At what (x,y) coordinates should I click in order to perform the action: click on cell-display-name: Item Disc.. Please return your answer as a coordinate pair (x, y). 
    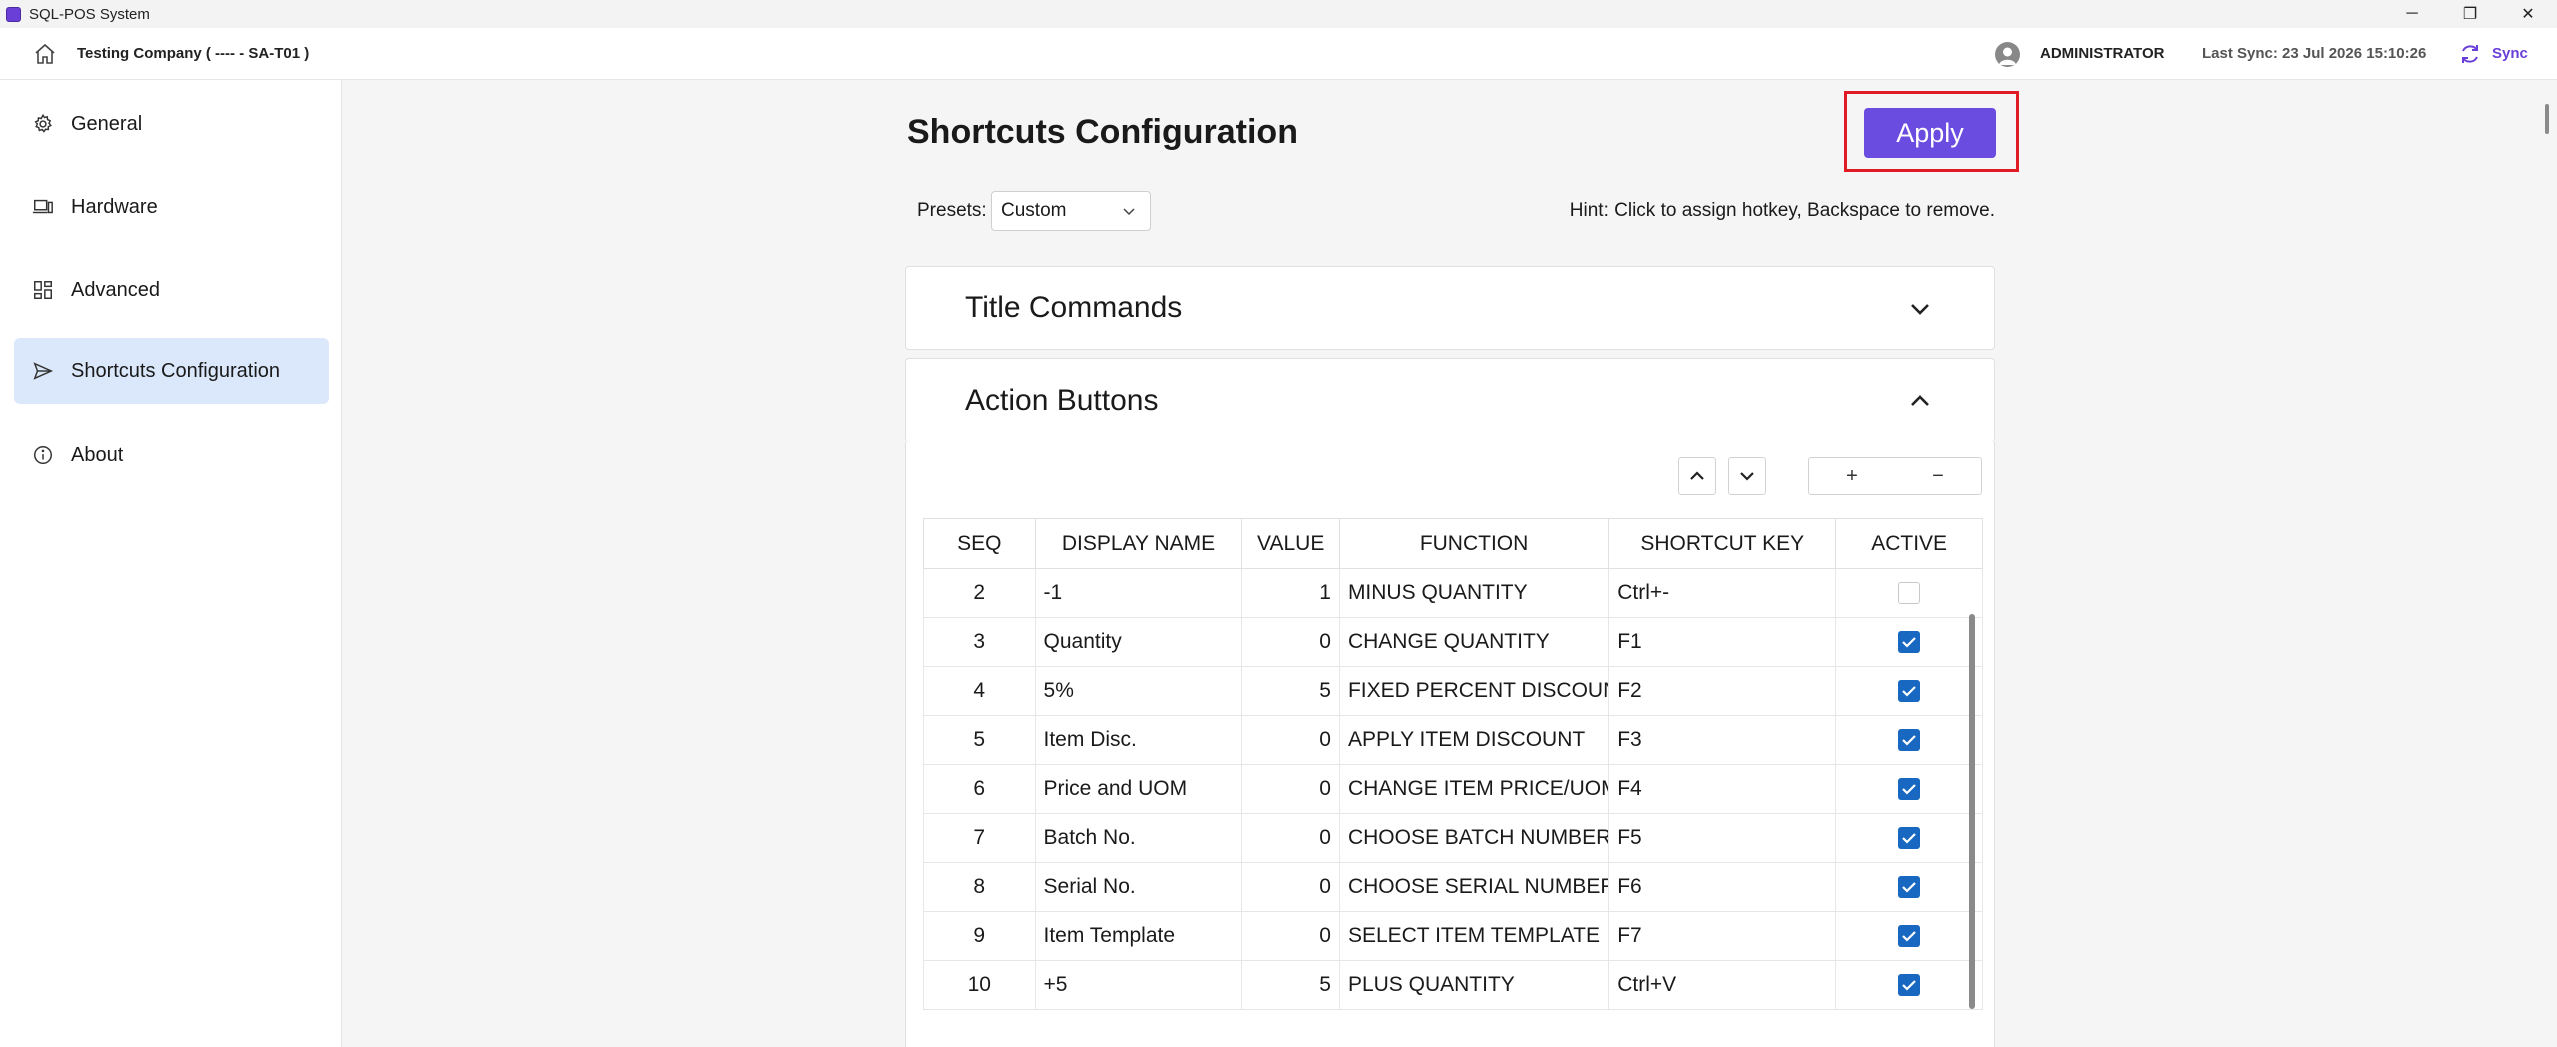
    Looking at the image, I should click on (1138, 740).